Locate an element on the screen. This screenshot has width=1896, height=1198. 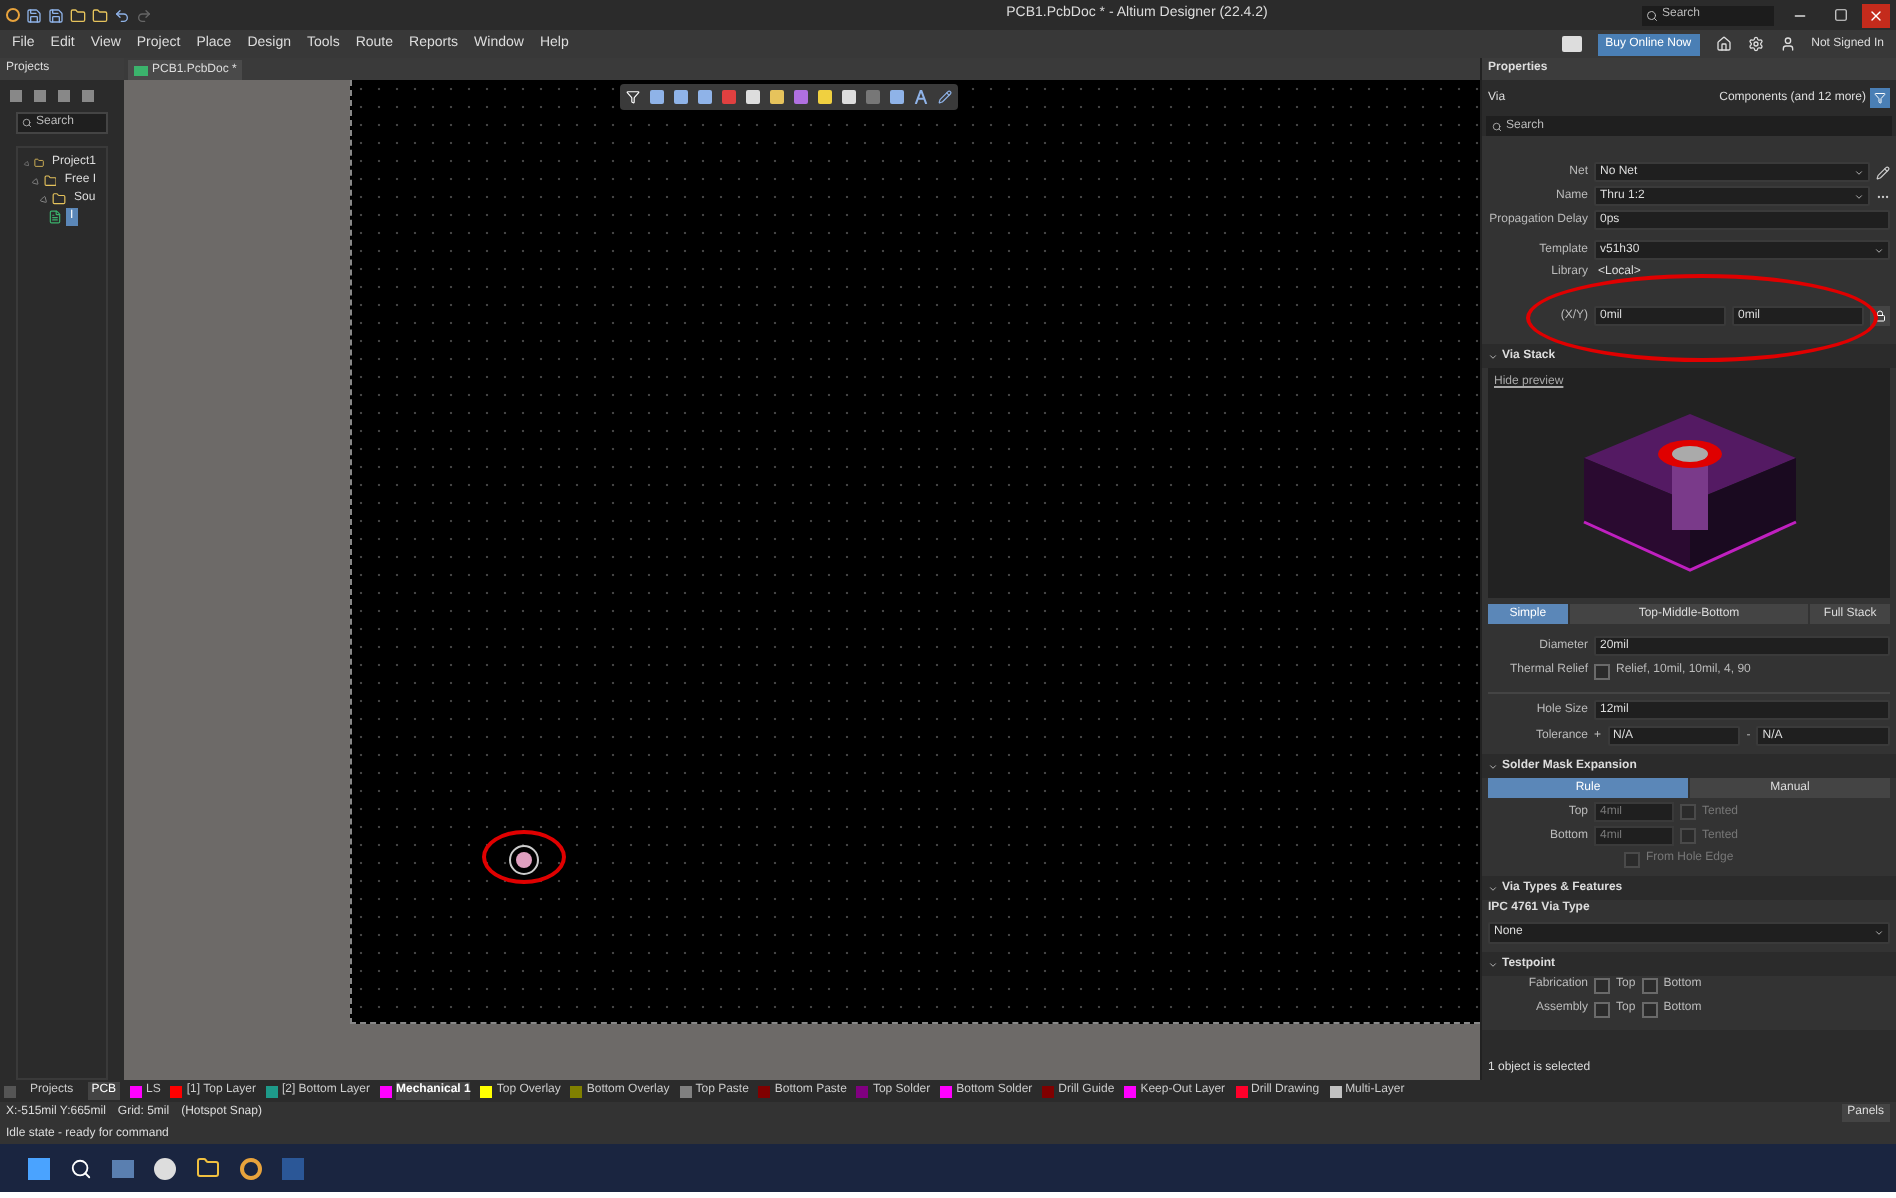
app-logo-icon is located at coordinates (13, 15).